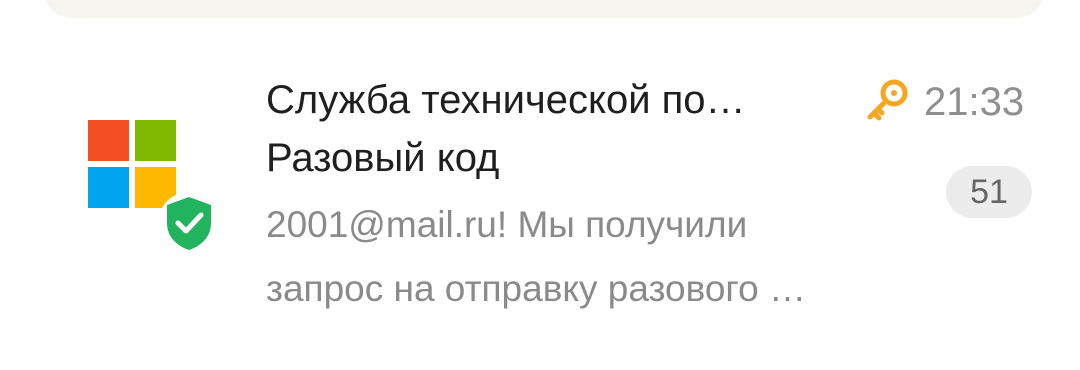 The height and width of the screenshot is (370, 1080). I want to click on sender-avatar, so click(158, 210).